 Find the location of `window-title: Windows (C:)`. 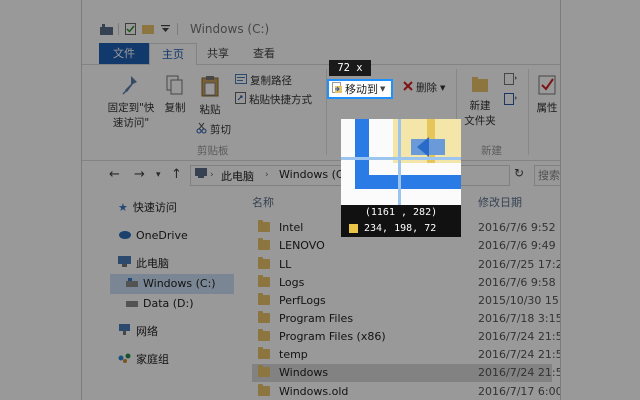

window-title: Windows (C:) is located at coordinates (230, 29).